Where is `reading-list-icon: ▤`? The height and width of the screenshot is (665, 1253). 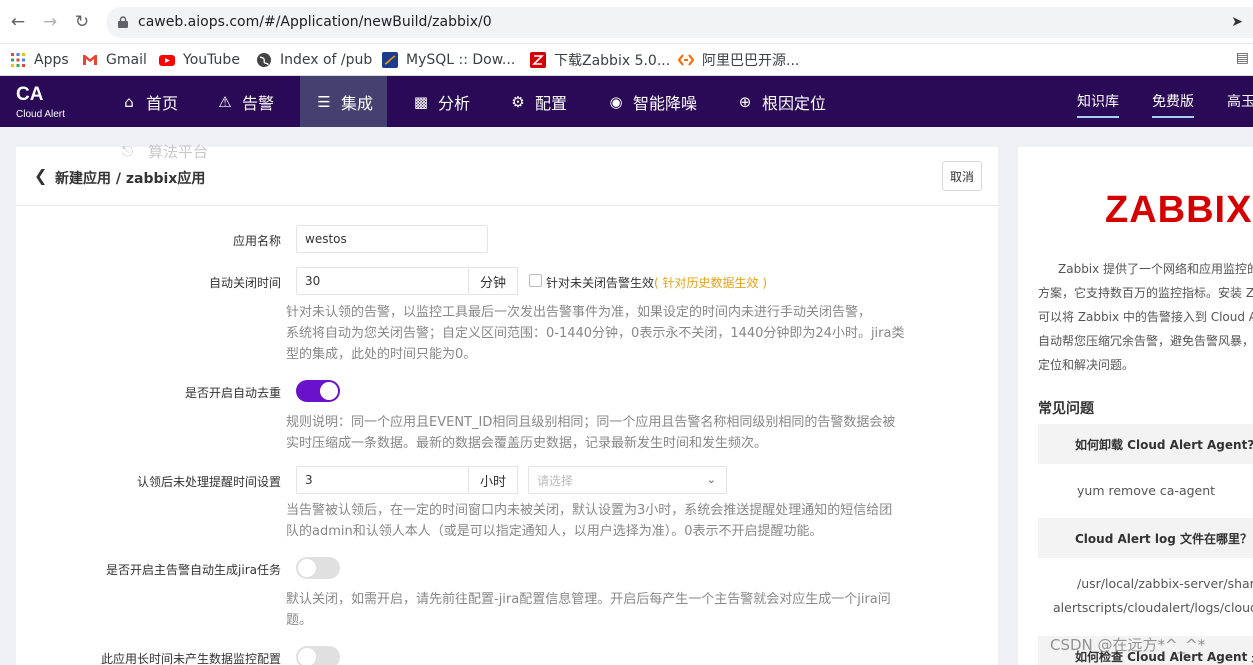 reading-list-icon: ▤ is located at coordinates (1242, 58).